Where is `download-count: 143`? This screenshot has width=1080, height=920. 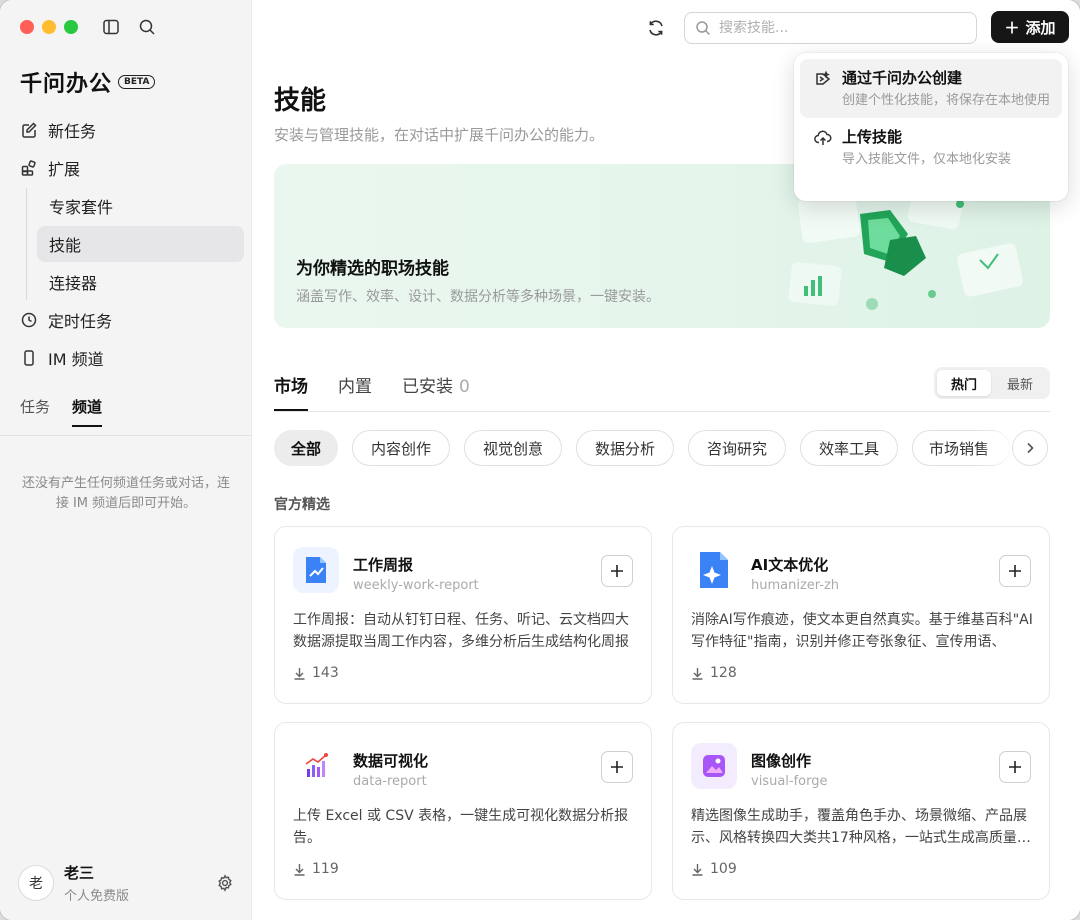
download-count: 143 is located at coordinates (316, 673).